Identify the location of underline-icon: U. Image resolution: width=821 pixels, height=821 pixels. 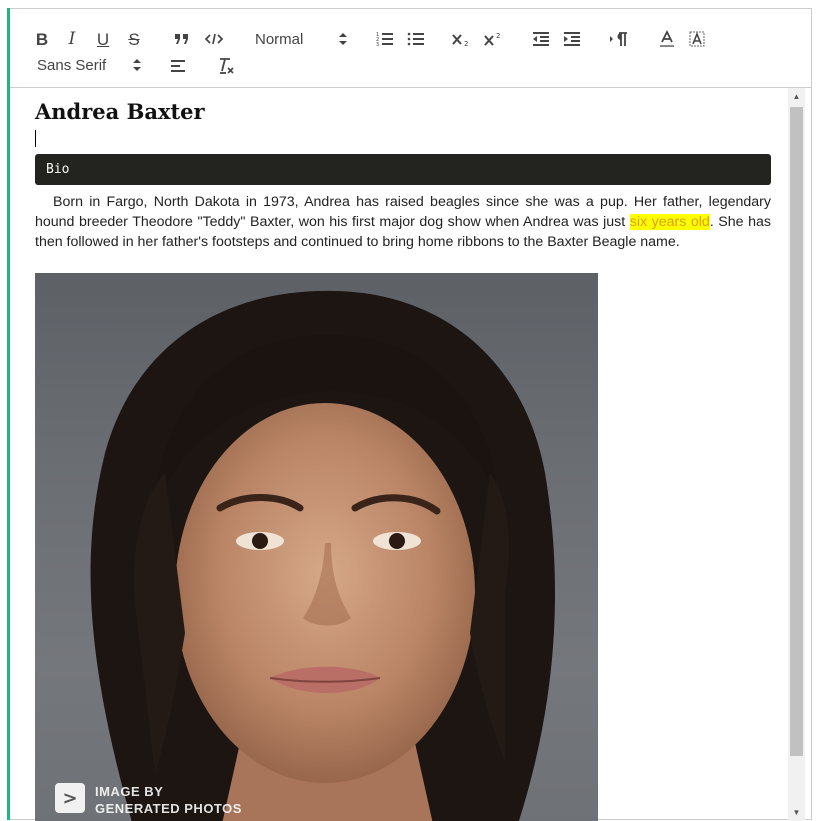
(103, 39).